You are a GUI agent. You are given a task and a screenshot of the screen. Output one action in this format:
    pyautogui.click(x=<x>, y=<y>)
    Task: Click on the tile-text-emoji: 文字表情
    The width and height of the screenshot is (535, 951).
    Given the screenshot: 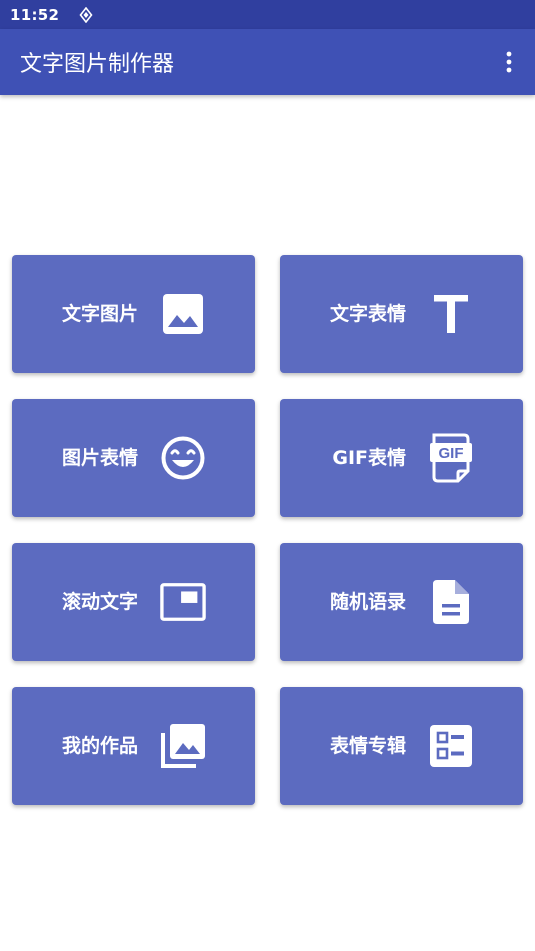 What is the action you would take?
    pyautogui.click(x=401, y=314)
    